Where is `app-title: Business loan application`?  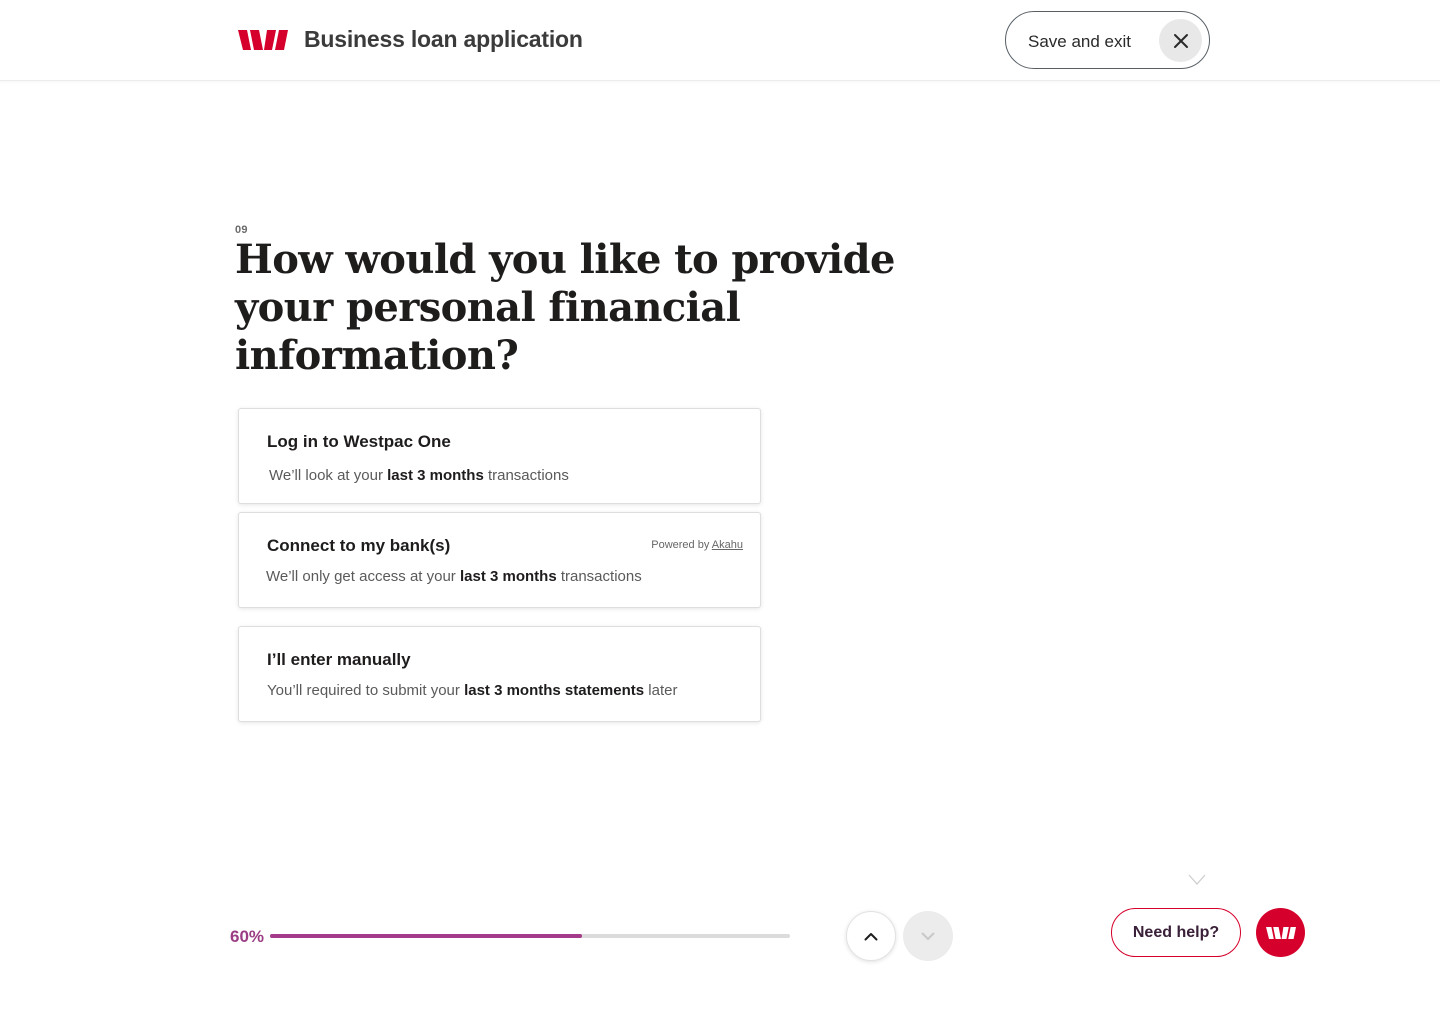
app-title: Business loan application is located at coordinates (443, 39).